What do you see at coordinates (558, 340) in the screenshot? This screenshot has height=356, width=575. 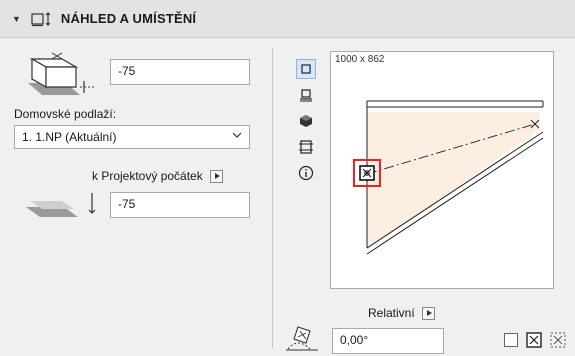 I see `show-anchor-dashed-icon` at bounding box center [558, 340].